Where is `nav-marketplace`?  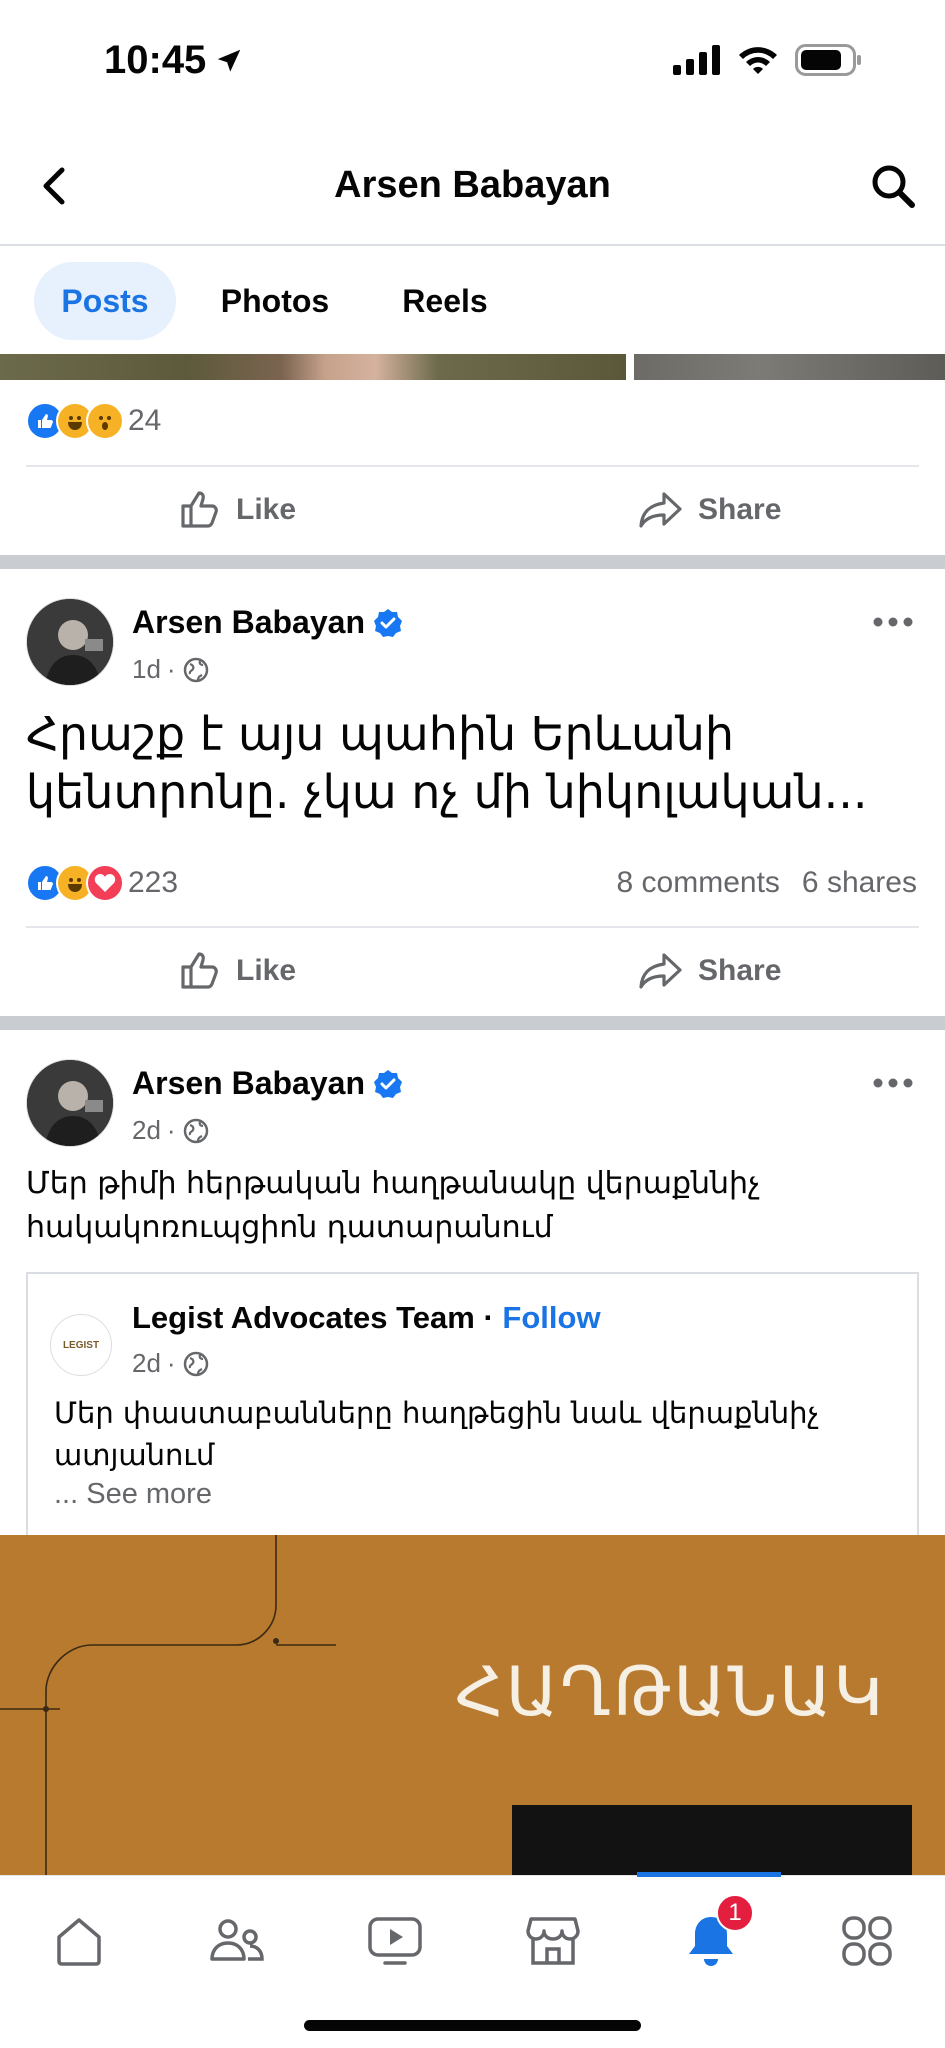 nav-marketplace is located at coordinates (553, 1941).